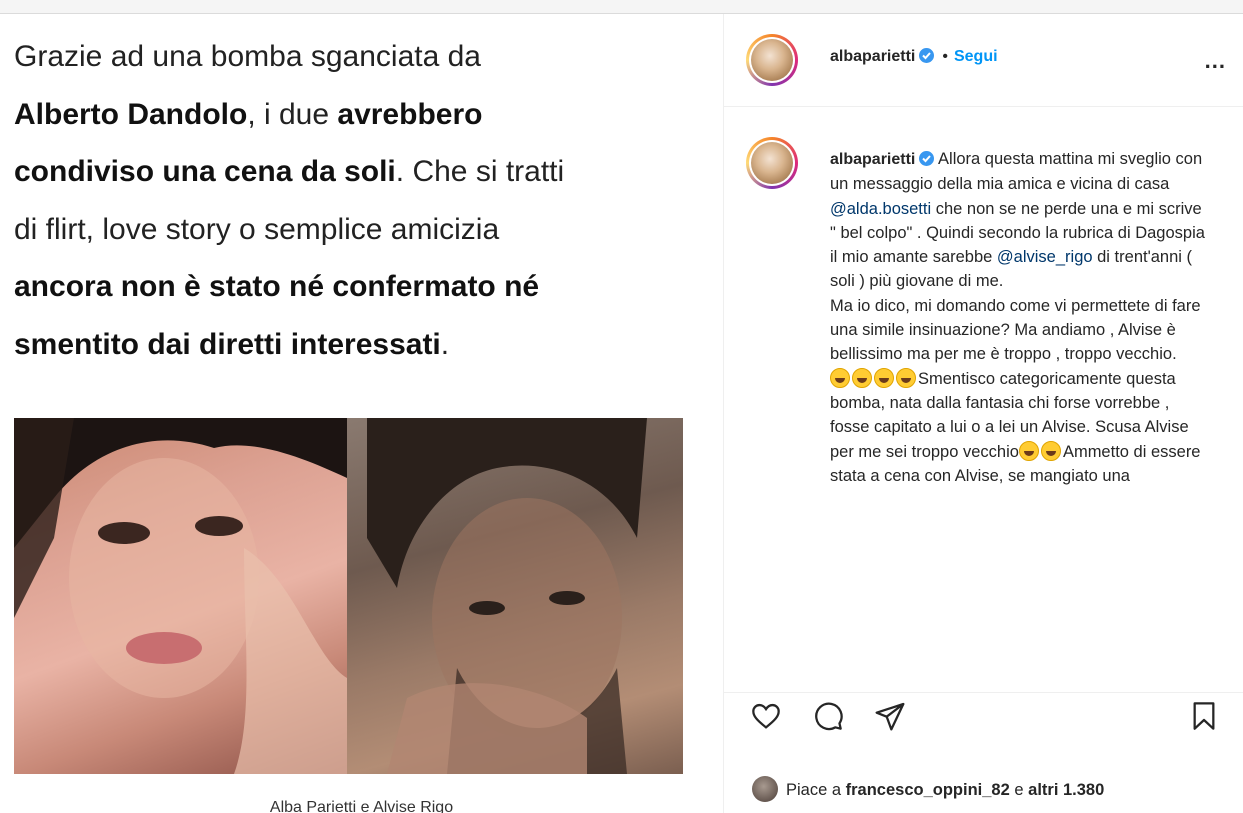  I want to click on article-line-4: di flirt, love story o semplice amicizia, so click(257, 229).